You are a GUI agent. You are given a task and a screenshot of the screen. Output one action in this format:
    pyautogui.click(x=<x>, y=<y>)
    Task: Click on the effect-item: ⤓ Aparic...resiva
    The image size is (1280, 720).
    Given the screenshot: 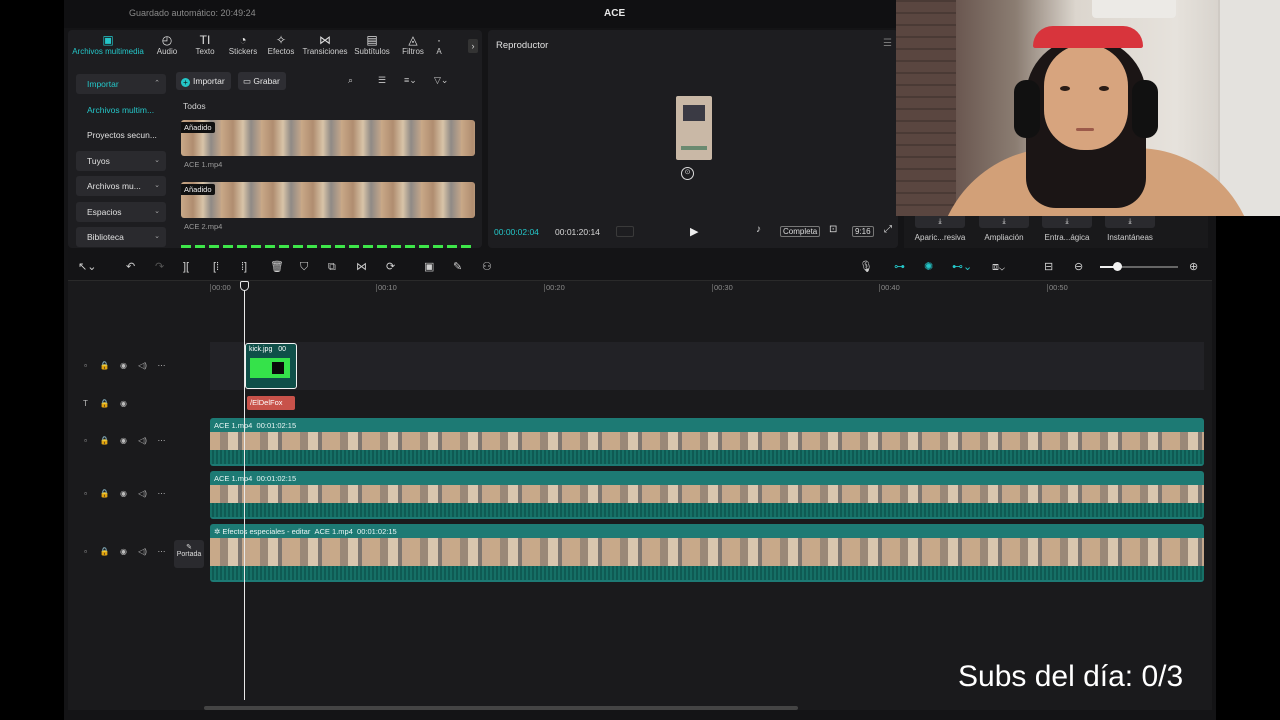 What is the action you would take?
    pyautogui.click(x=940, y=232)
    